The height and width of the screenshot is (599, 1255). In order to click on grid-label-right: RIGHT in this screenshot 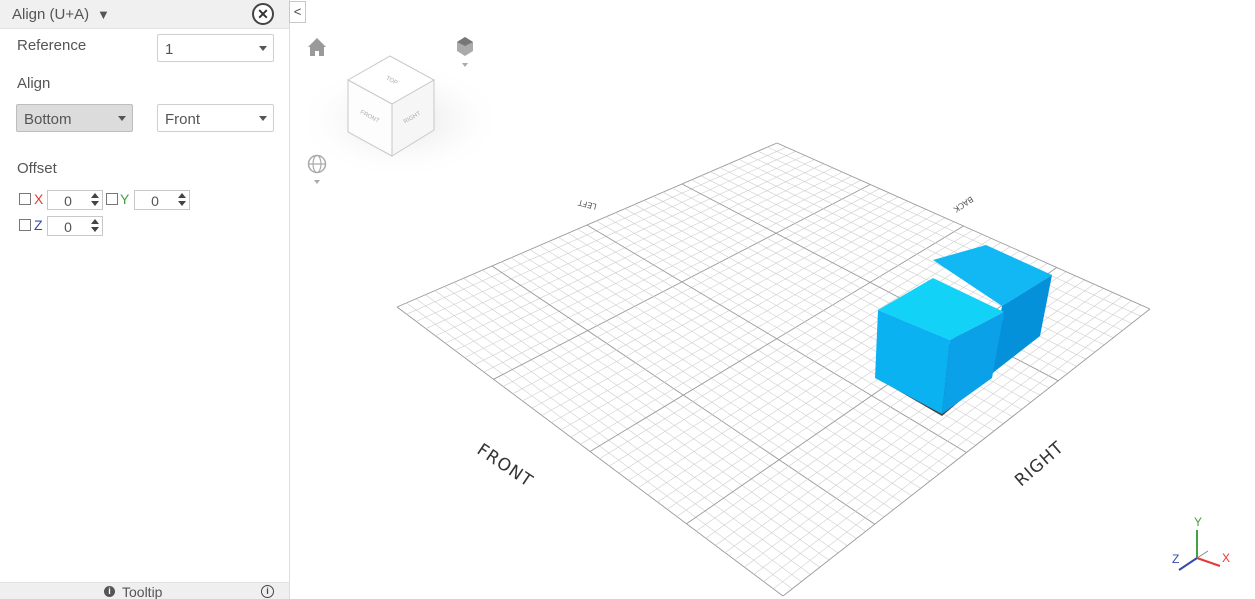, I will do `click(1039, 464)`.